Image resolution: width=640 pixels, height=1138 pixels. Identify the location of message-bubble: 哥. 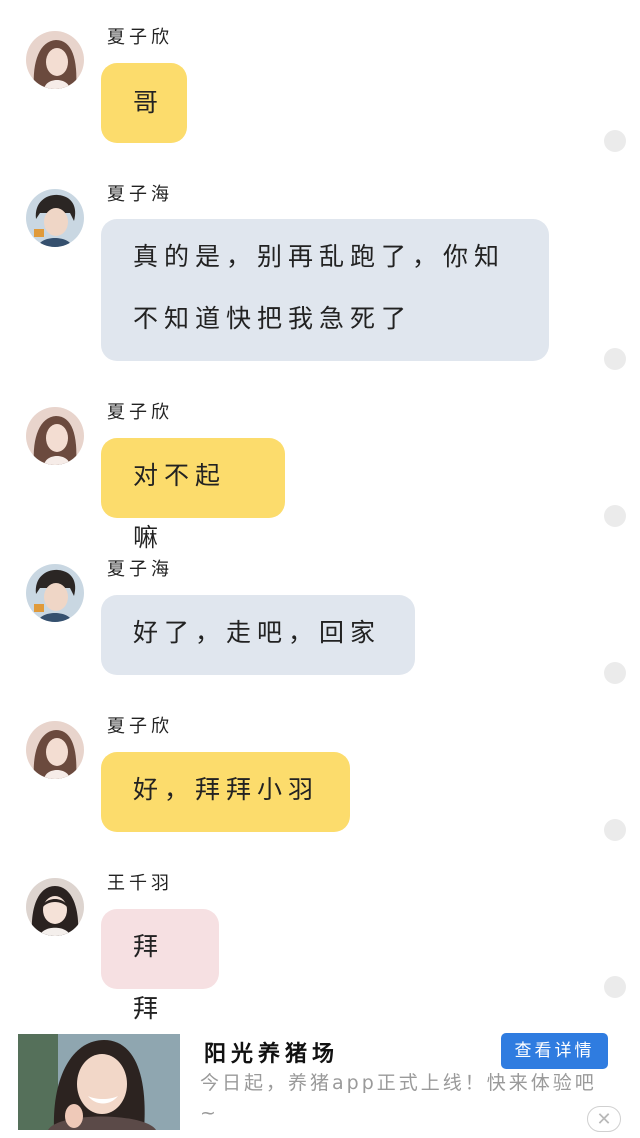
(144, 103).